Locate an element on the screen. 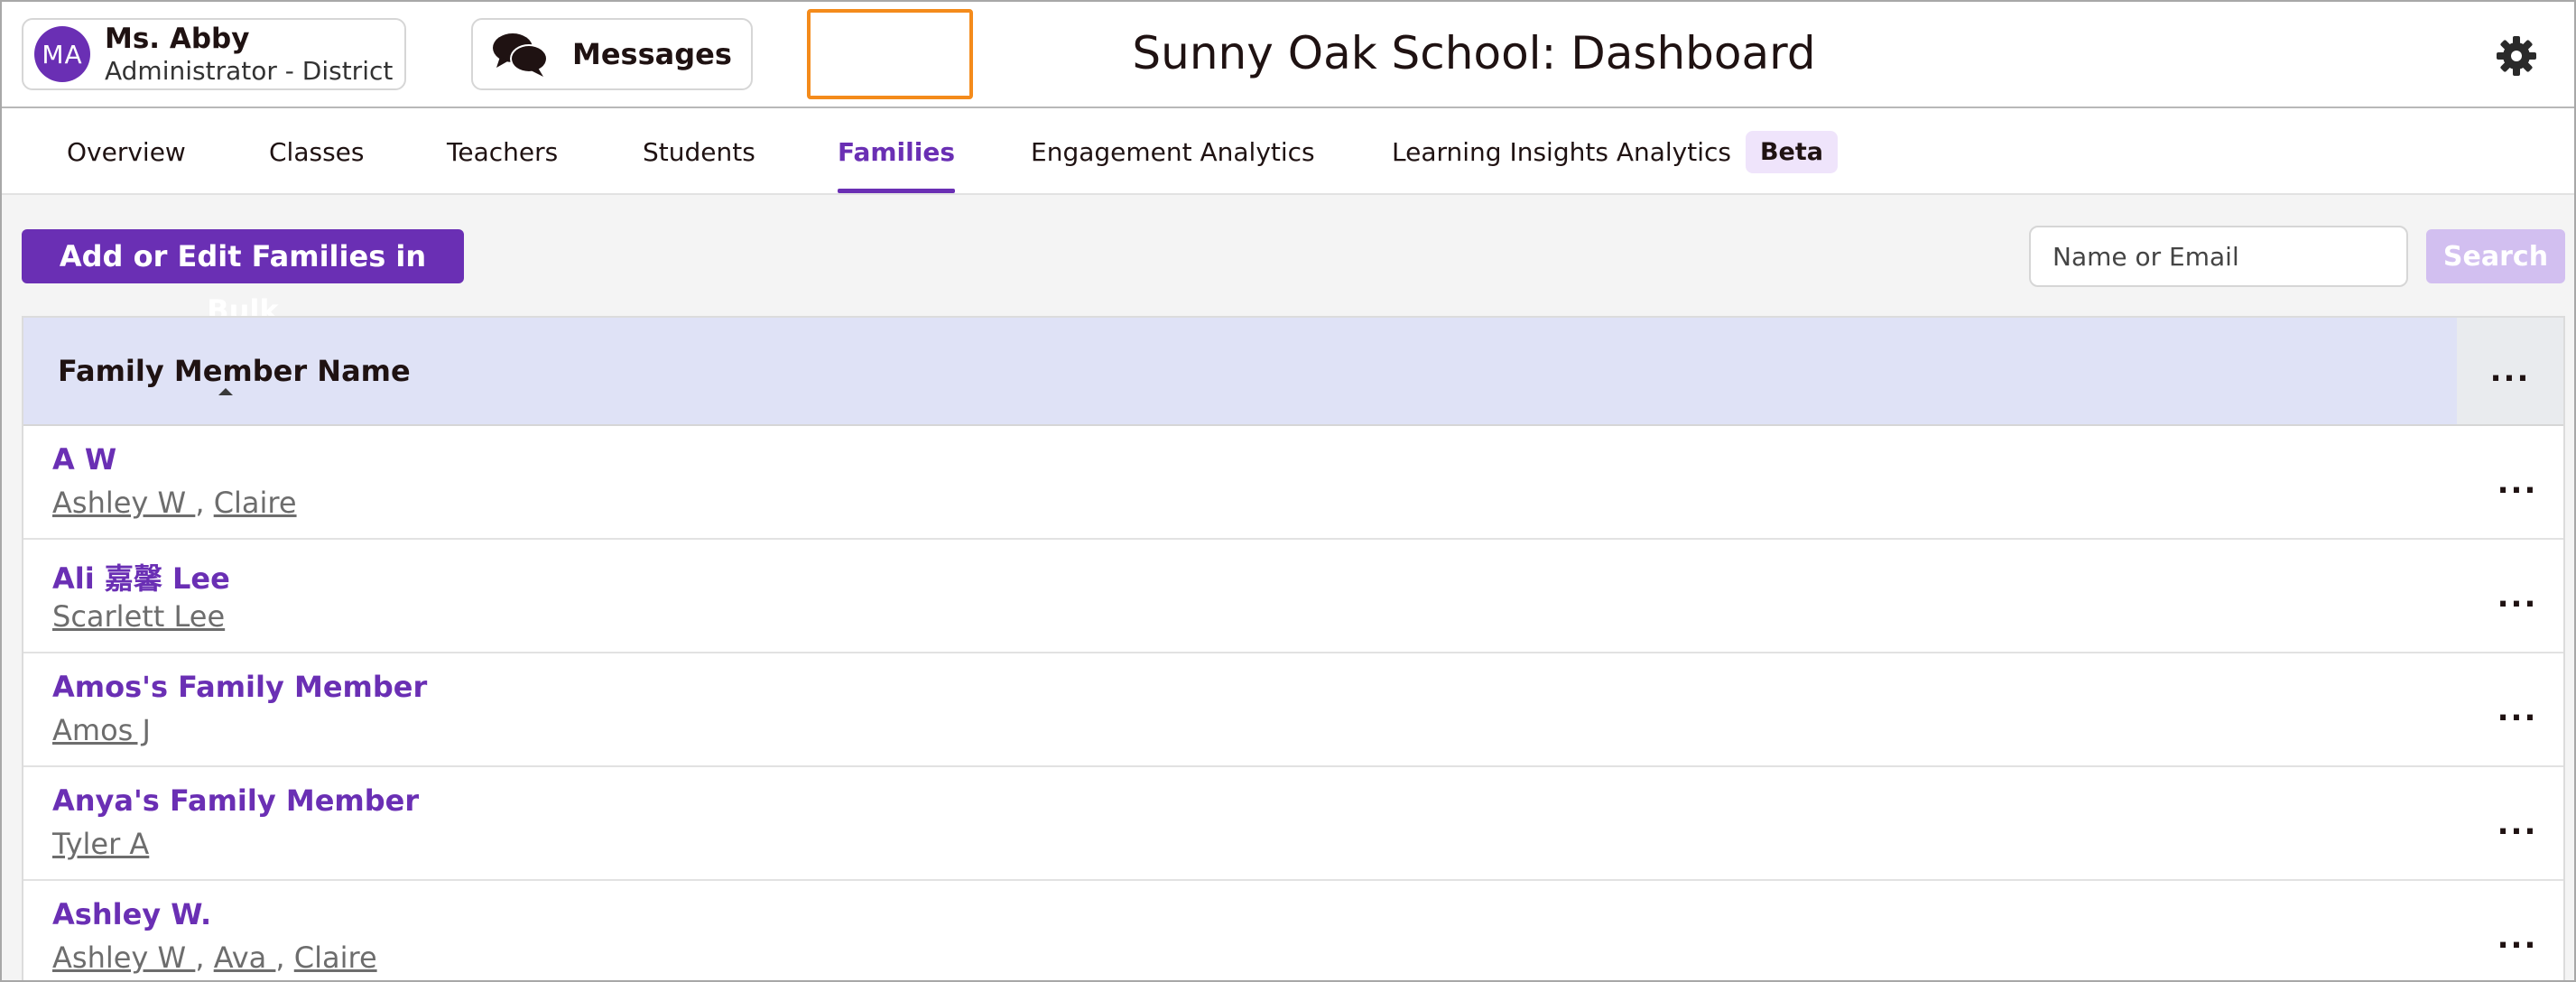  tab-families: Families is located at coordinates (897, 152).